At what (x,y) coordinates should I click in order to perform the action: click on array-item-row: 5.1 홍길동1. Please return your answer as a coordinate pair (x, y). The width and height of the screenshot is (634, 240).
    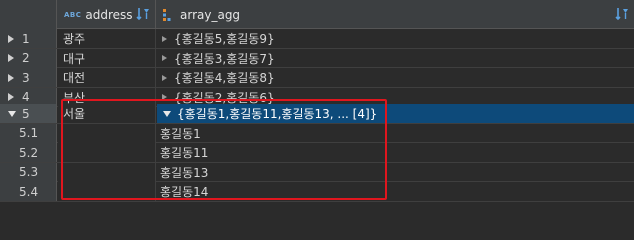
    Looking at the image, I should click on (317, 133).